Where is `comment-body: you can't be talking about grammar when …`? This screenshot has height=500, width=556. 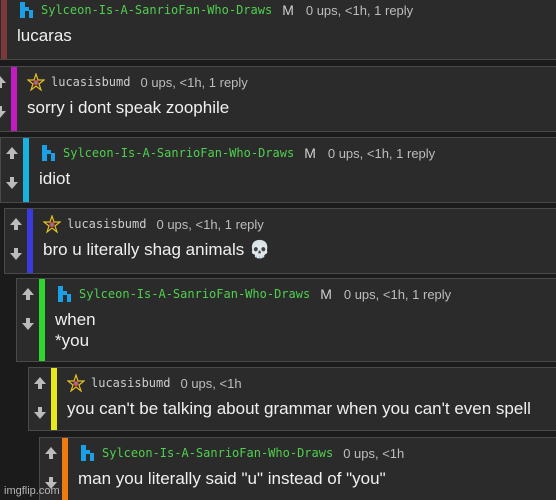 comment-body: you can't be talking about grammar when … is located at coordinates (299, 408).